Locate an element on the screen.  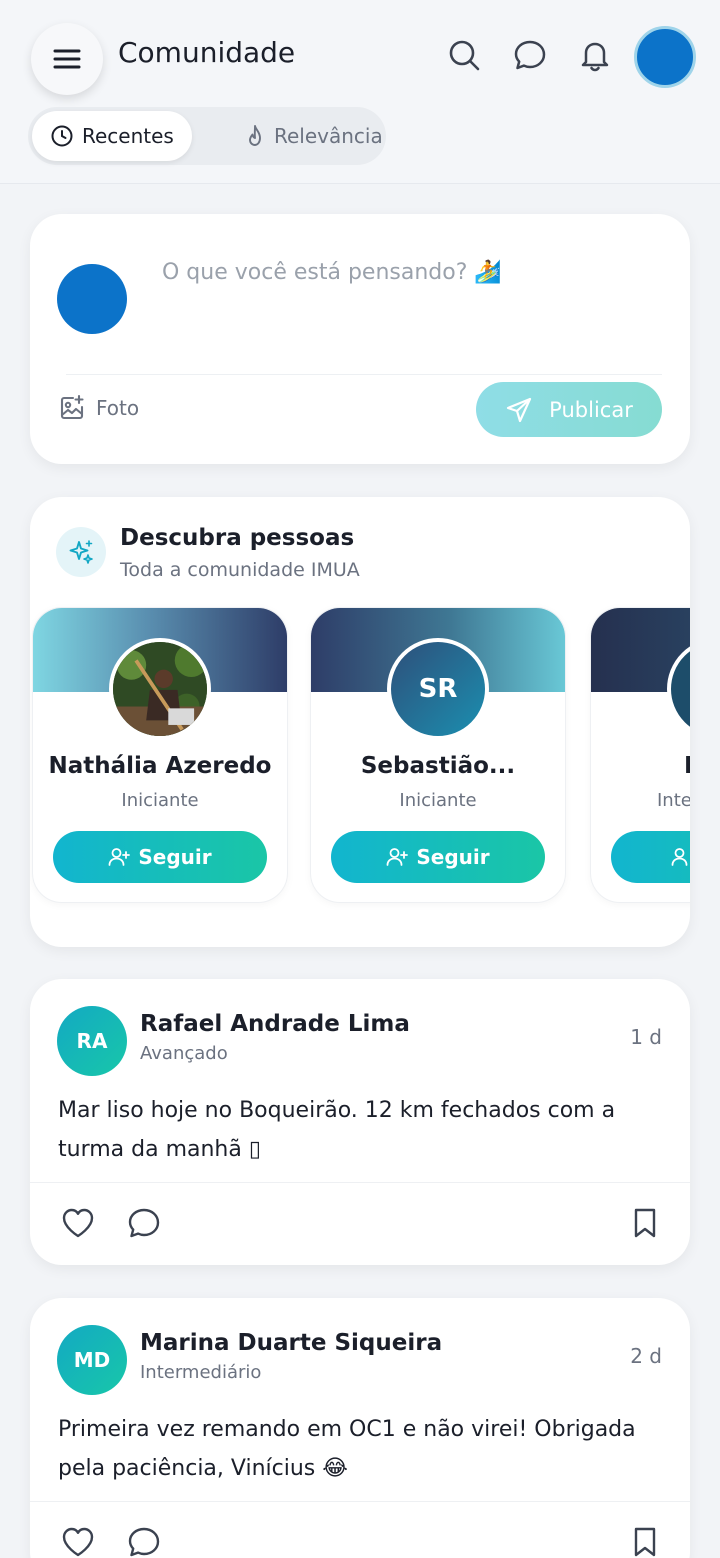
tab-recentes-label: Recentes is located at coordinates (128, 136).